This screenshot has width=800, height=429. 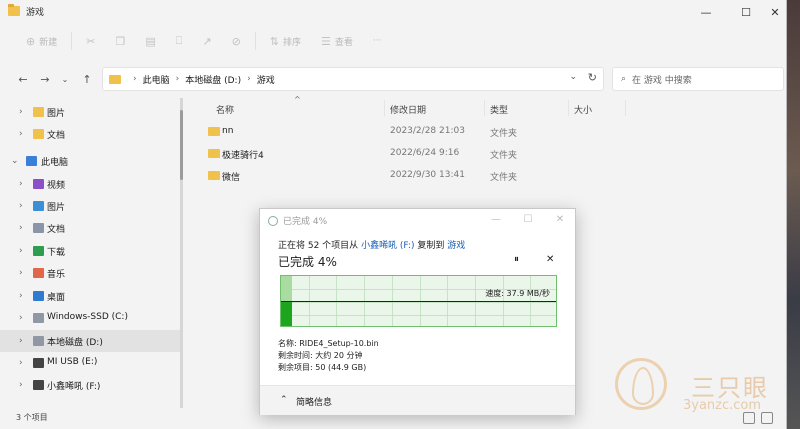 What do you see at coordinates (496, 219) in the screenshot?
I see `dialog-minimize-button: —` at bounding box center [496, 219].